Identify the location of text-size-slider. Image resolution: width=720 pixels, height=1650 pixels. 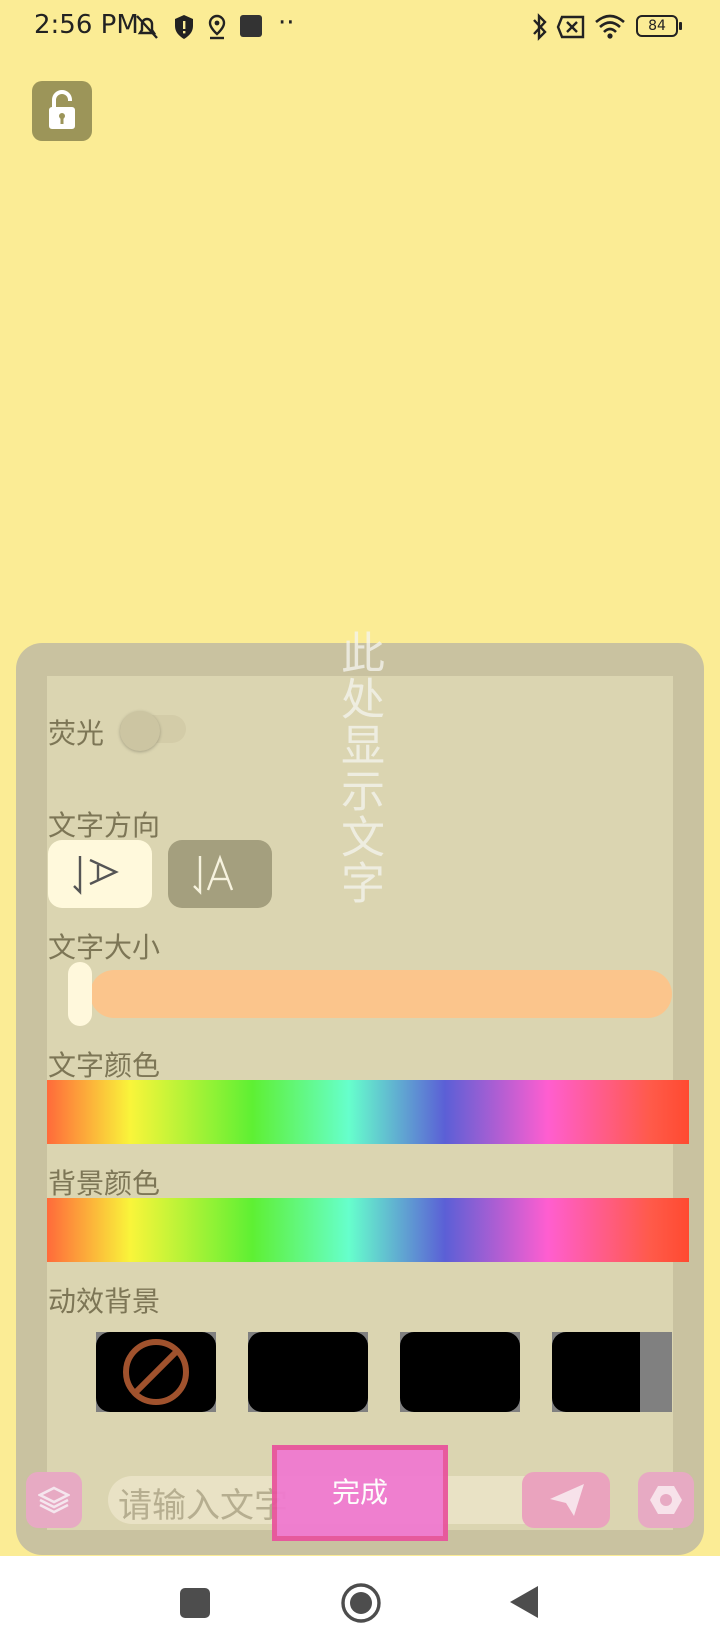
(381, 994).